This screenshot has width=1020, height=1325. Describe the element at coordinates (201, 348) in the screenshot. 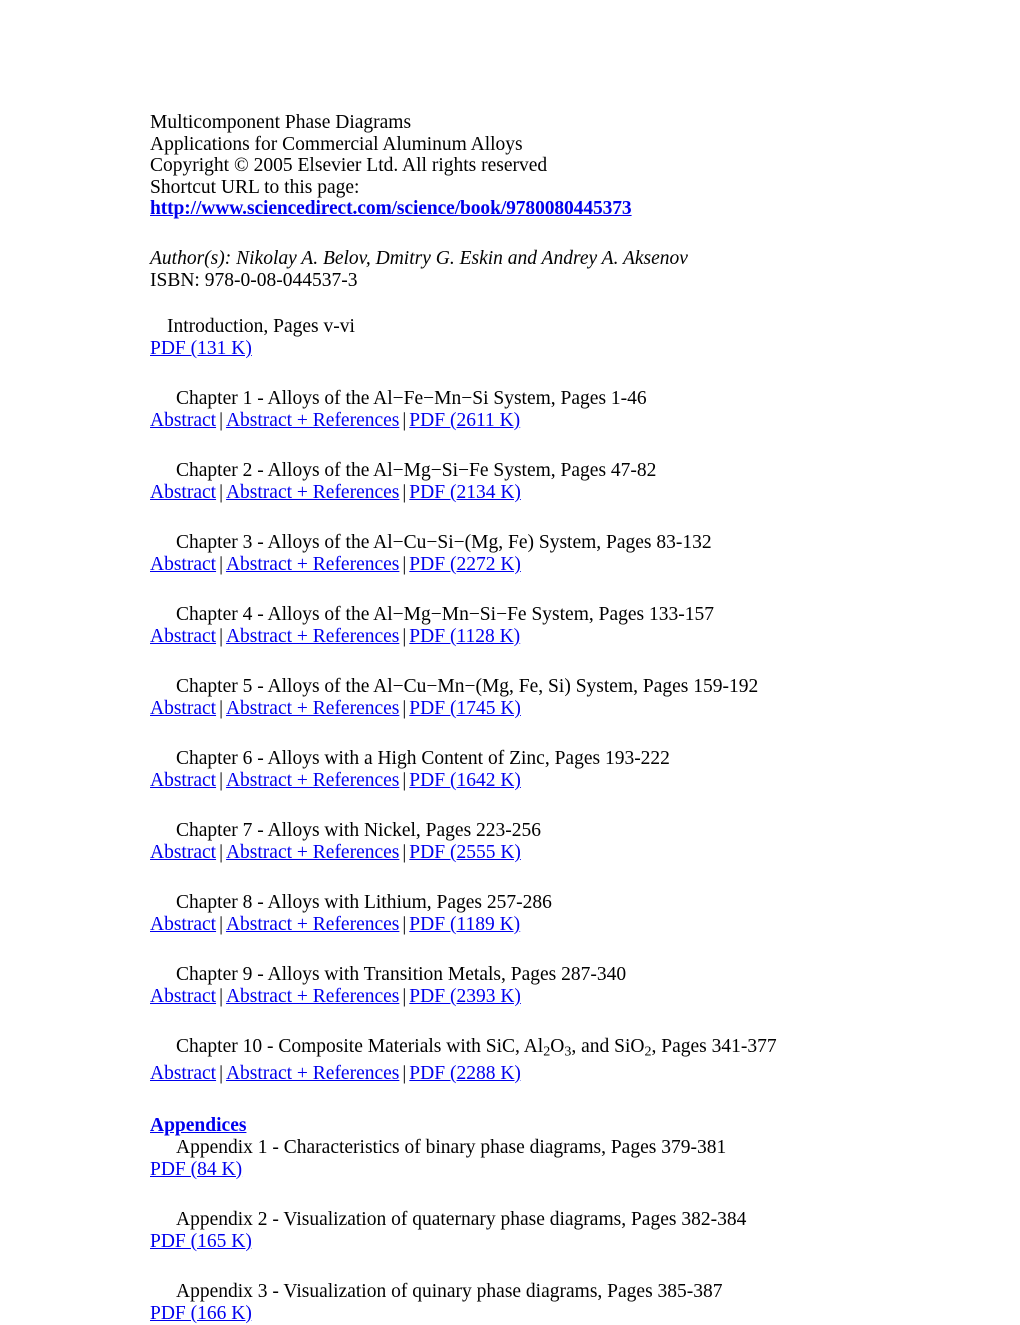

I see `pdf-link: PDF (131 K)` at that location.